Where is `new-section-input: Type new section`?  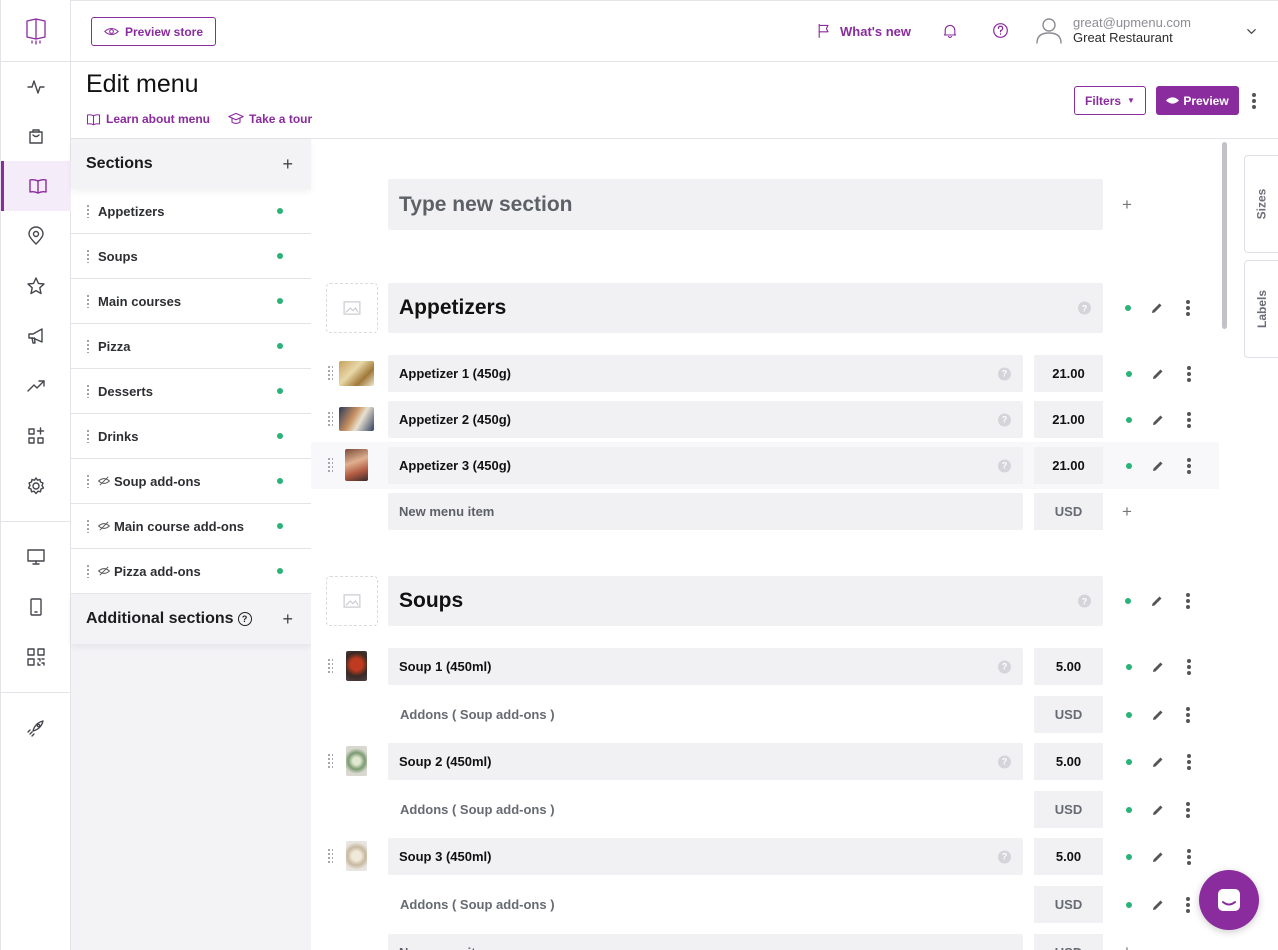 new-section-input: Type new section is located at coordinates (745, 204).